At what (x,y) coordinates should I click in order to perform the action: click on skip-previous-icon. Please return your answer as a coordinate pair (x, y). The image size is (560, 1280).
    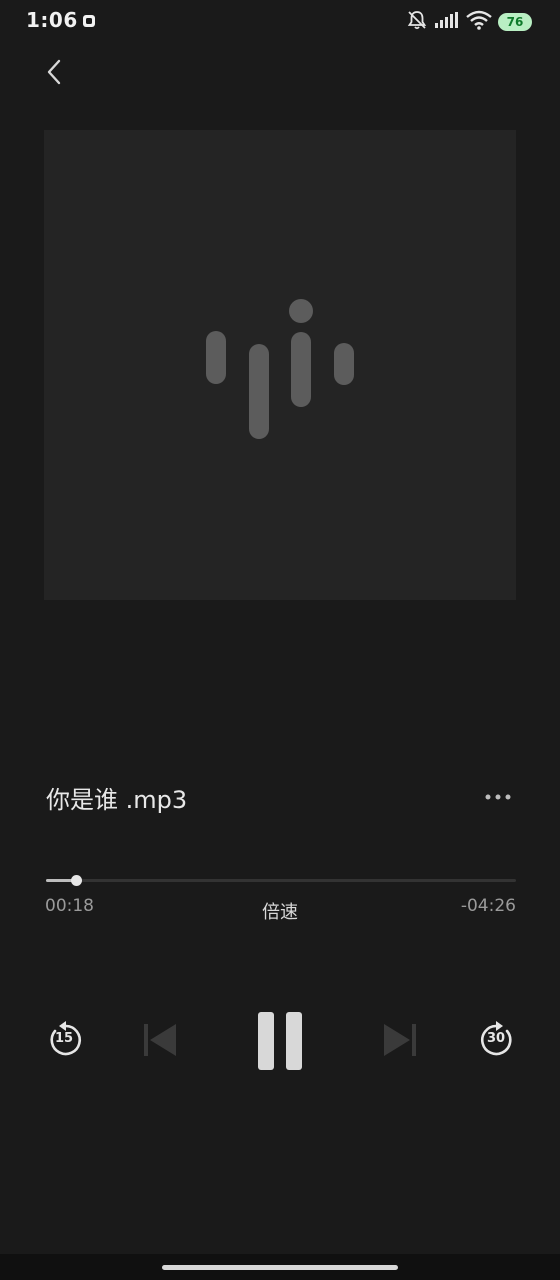
    Looking at the image, I should click on (160, 1040).